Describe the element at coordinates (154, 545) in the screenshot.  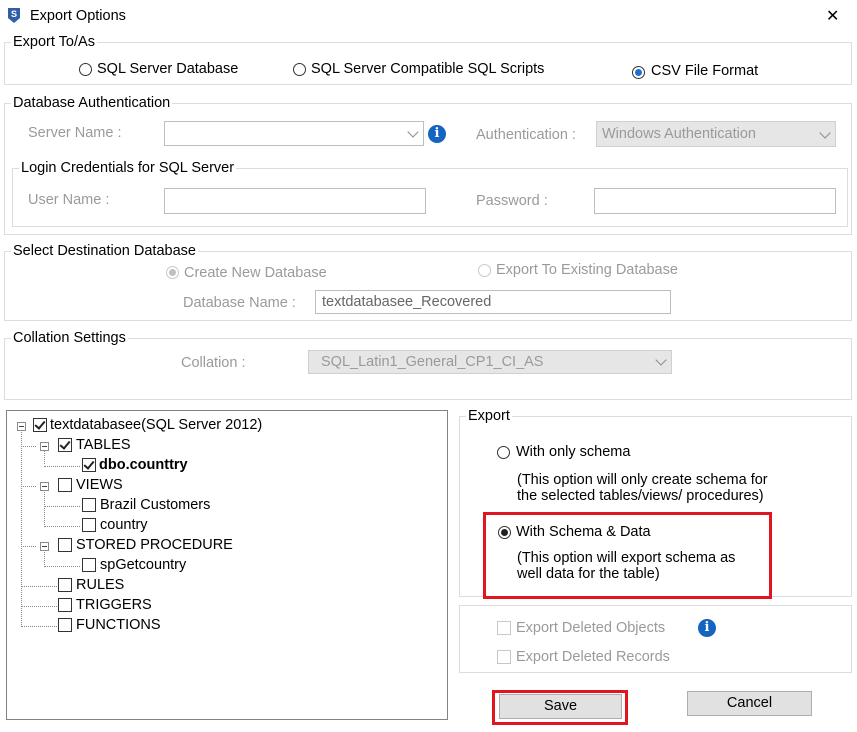
I see `tree-stored-procedure-label: STORED PROCEDURE` at that location.